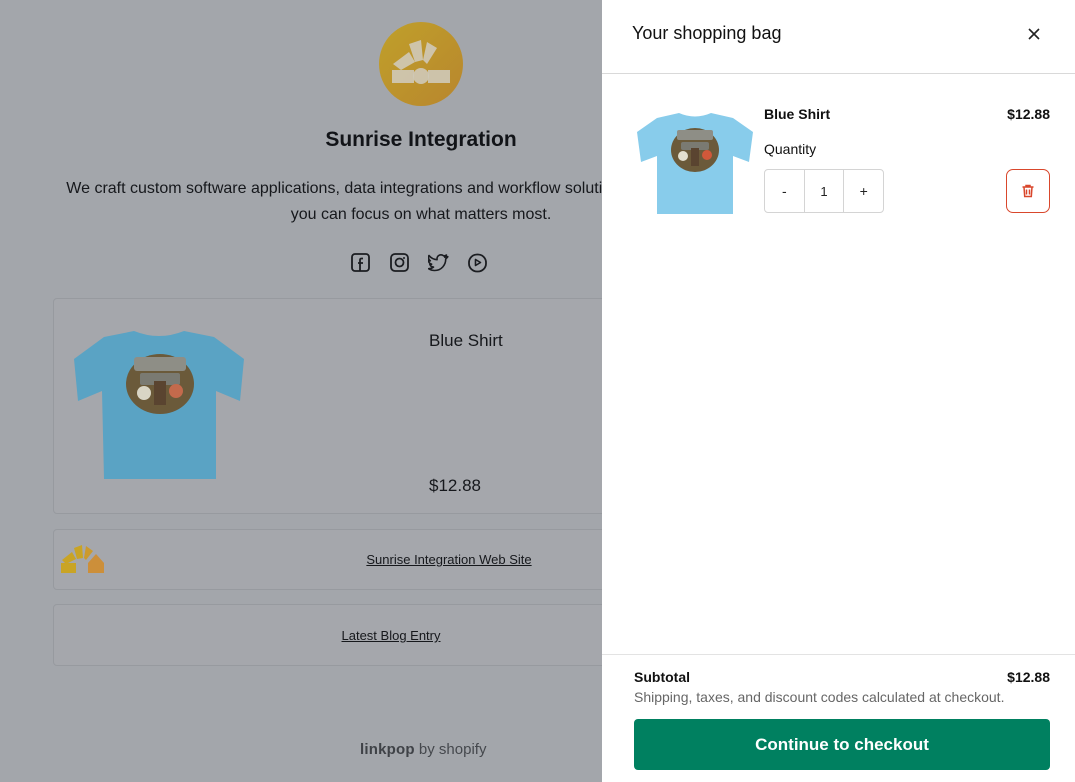 The height and width of the screenshot is (782, 1075). What do you see at coordinates (707, 33) in the screenshot?
I see `drawer-title: Your shopping bag` at bounding box center [707, 33].